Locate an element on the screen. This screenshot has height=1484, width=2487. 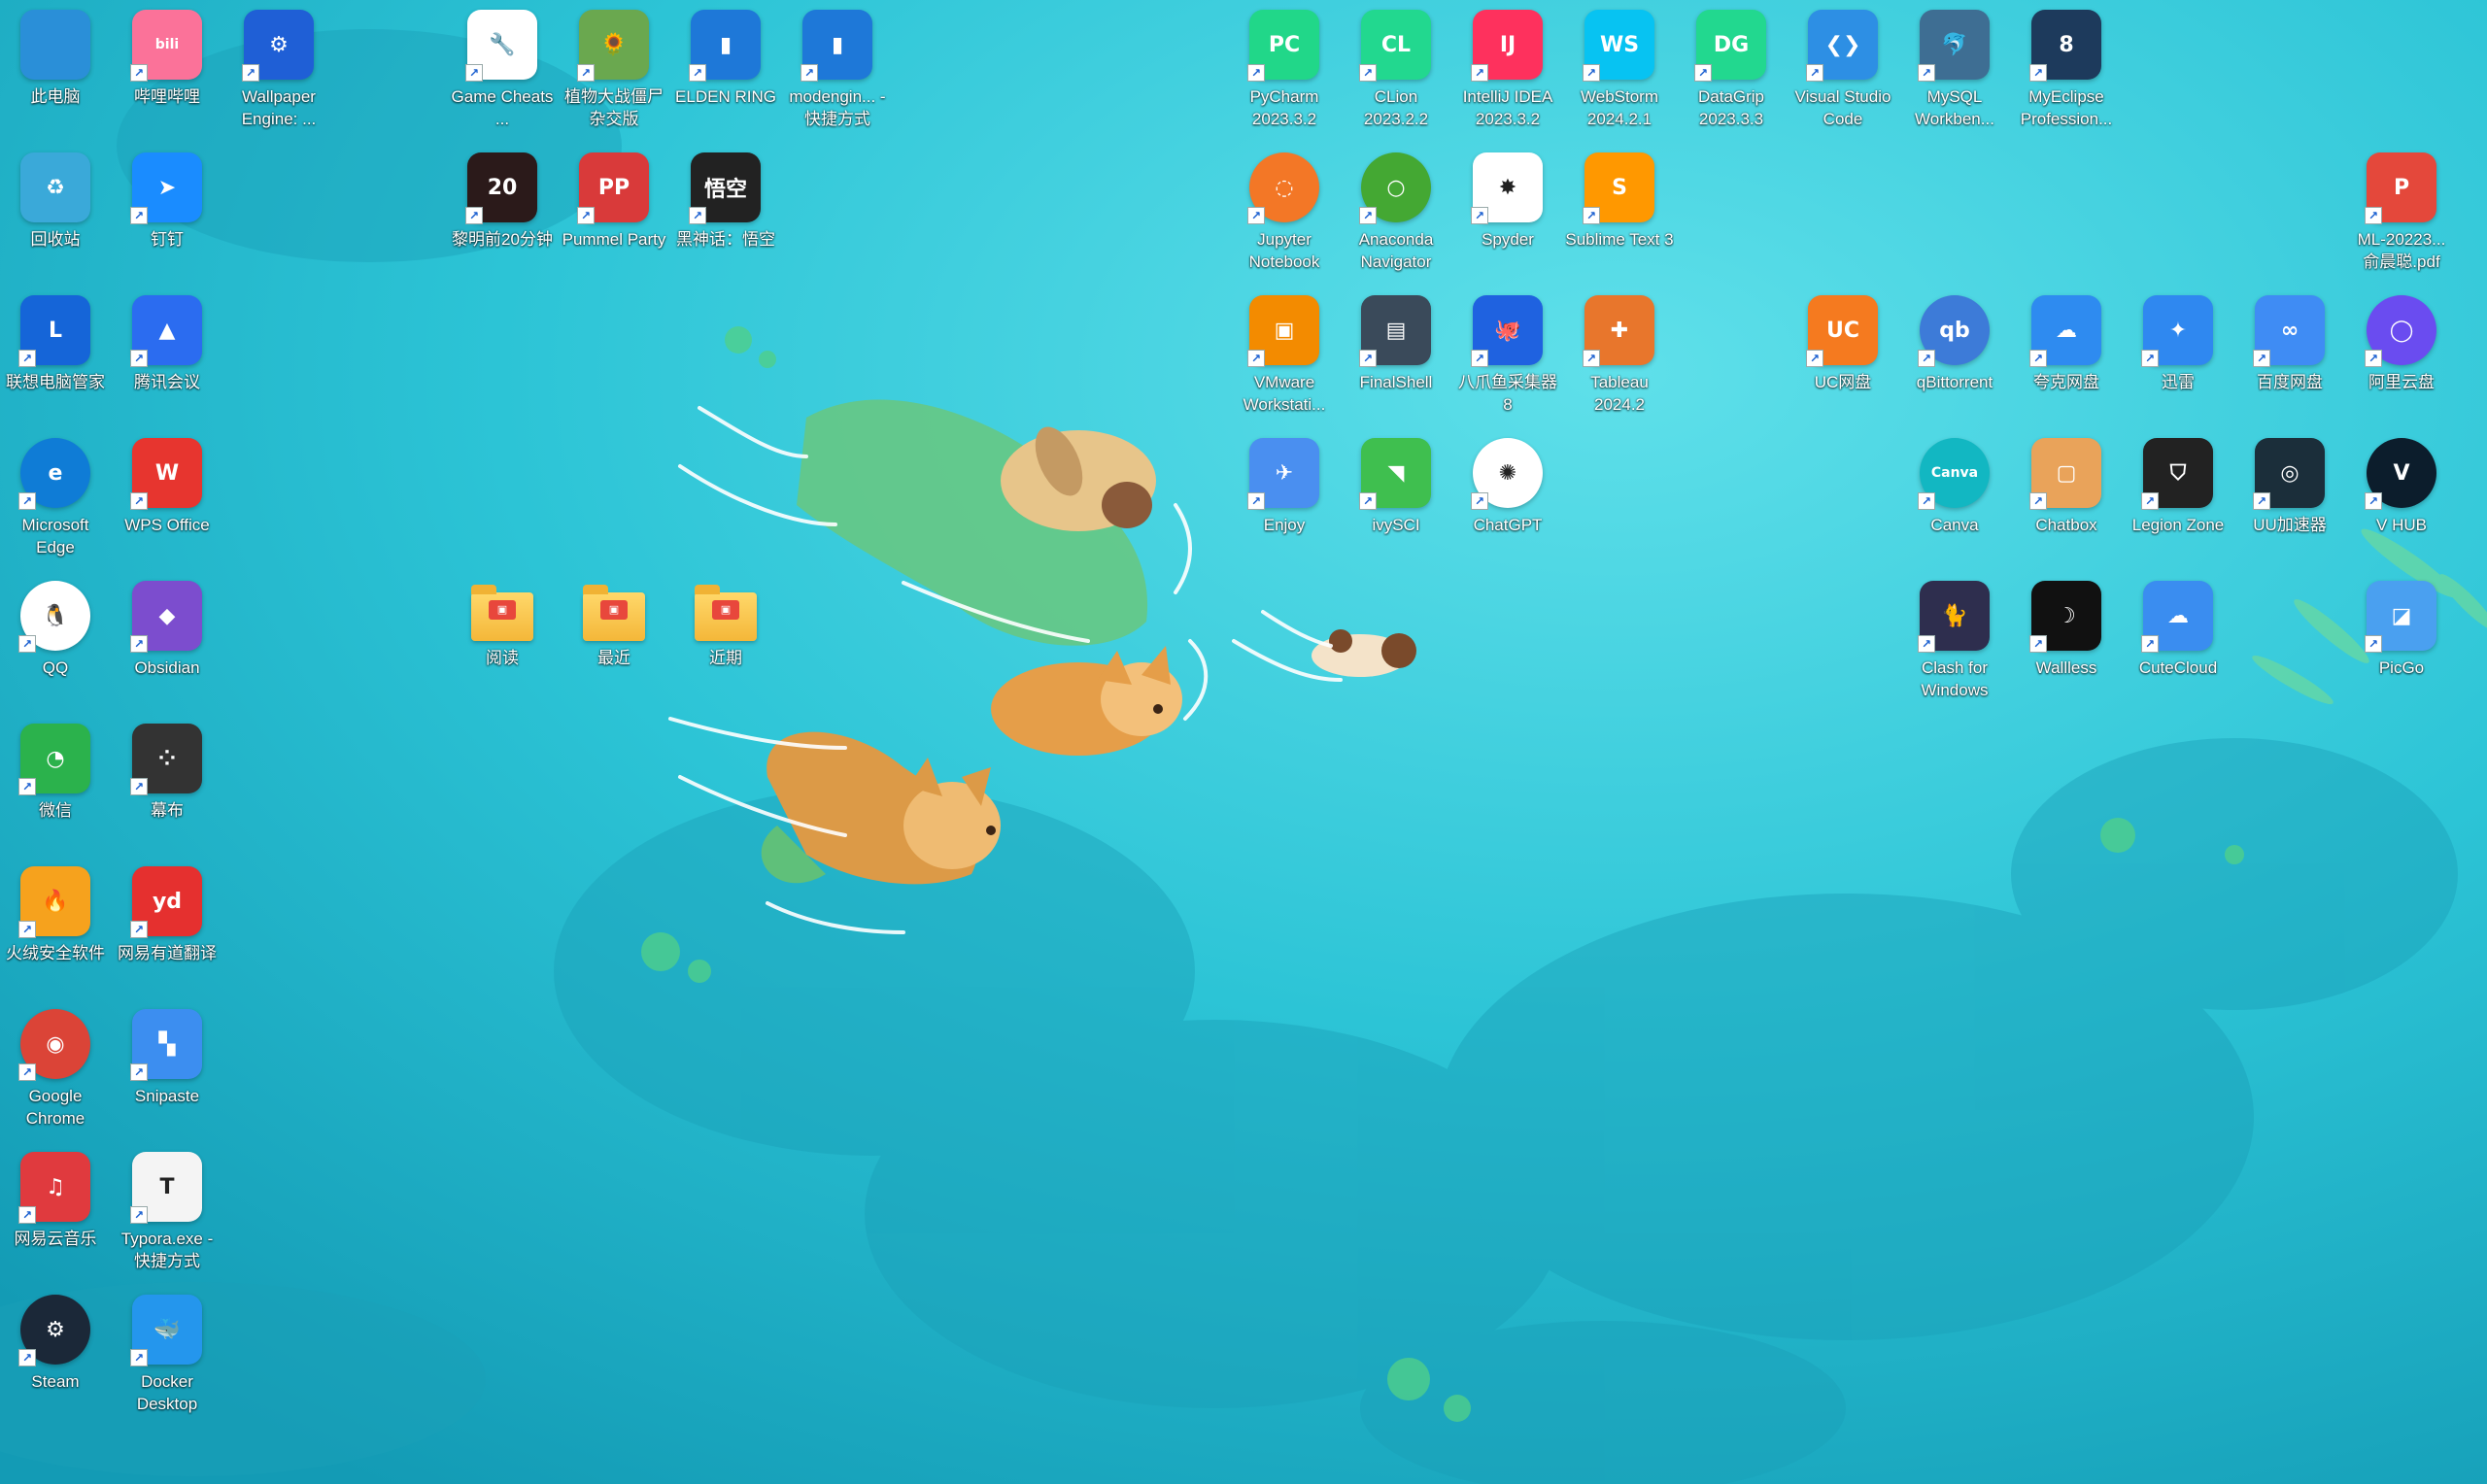
desktop-icon-qq: 🐧 ↗ QQ is located at coordinates (55, 643).